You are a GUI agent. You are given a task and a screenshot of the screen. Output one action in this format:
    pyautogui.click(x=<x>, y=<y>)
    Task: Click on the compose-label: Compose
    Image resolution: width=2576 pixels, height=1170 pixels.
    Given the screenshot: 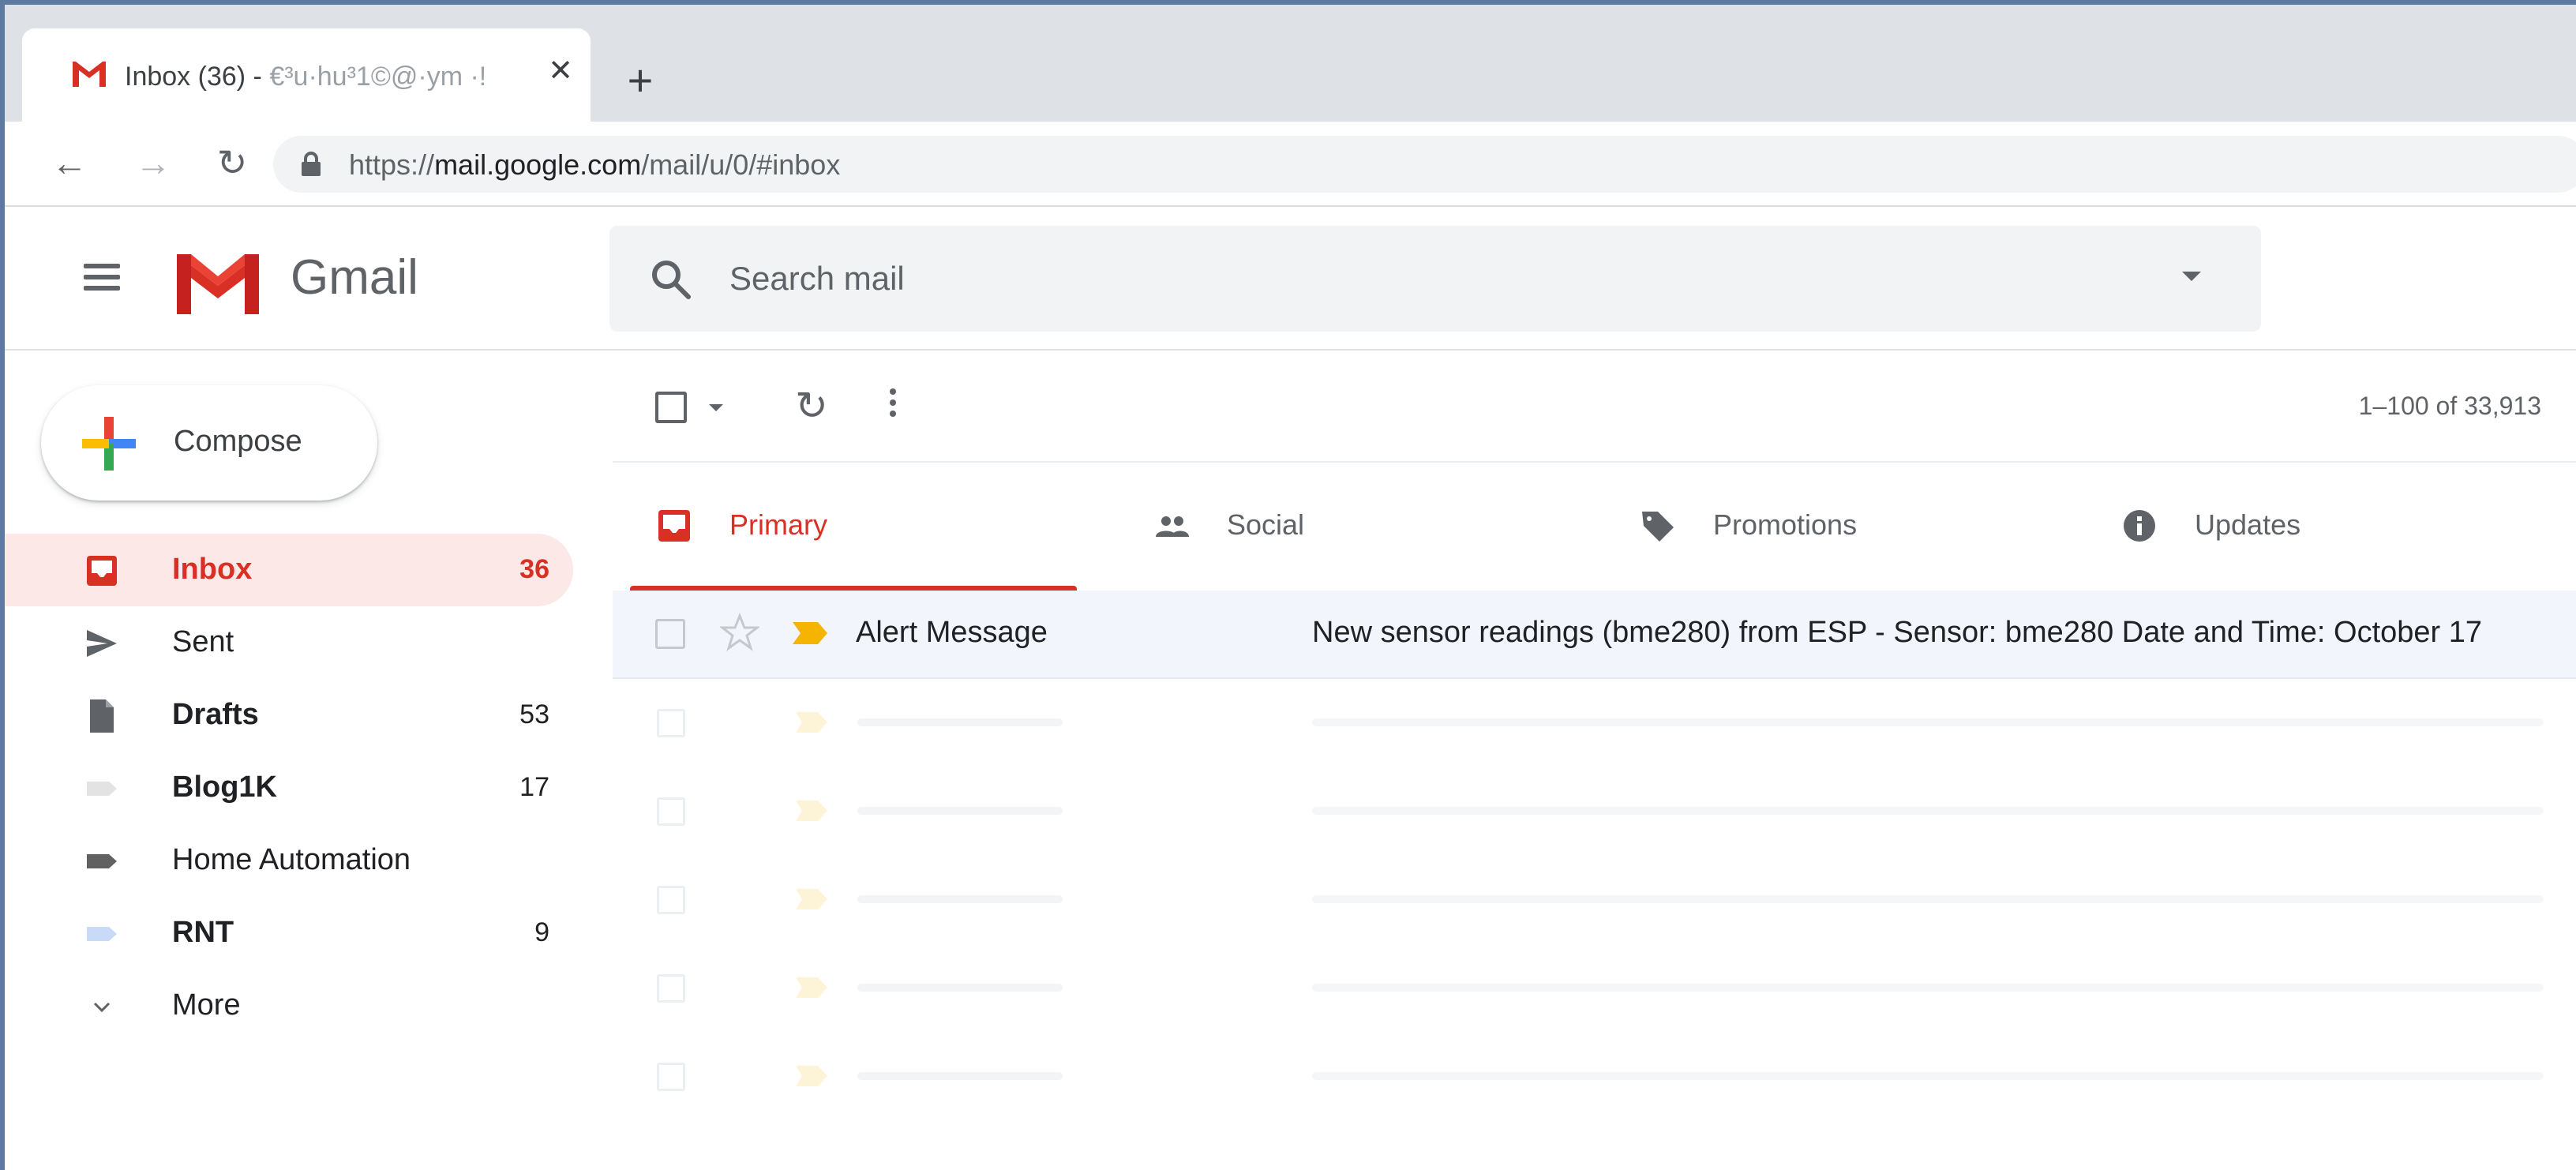 What is the action you would take?
    pyautogui.click(x=238, y=441)
    